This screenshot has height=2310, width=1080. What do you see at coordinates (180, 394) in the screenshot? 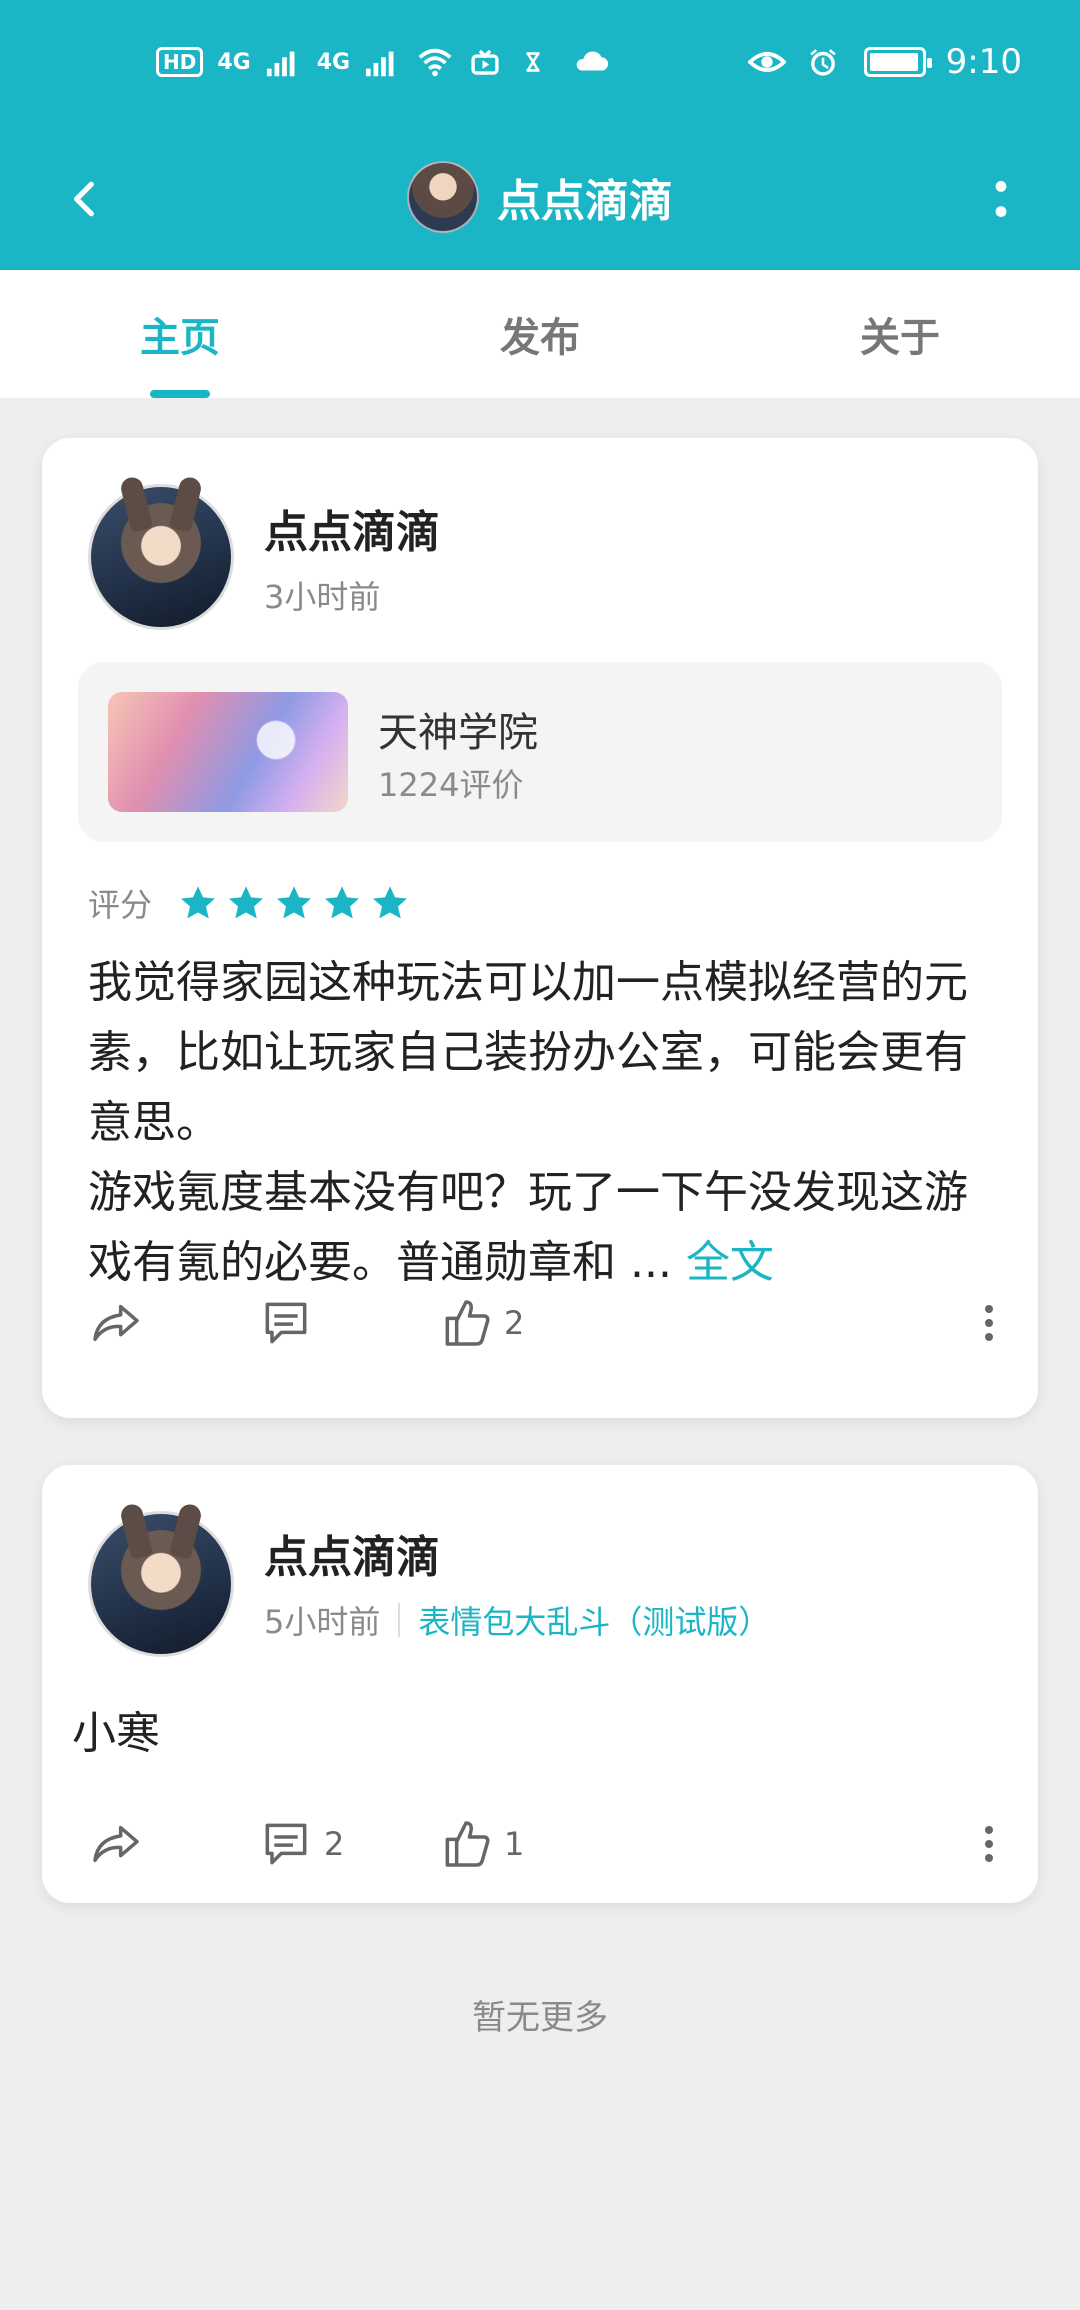
I see `active-tab-indicator` at bounding box center [180, 394].